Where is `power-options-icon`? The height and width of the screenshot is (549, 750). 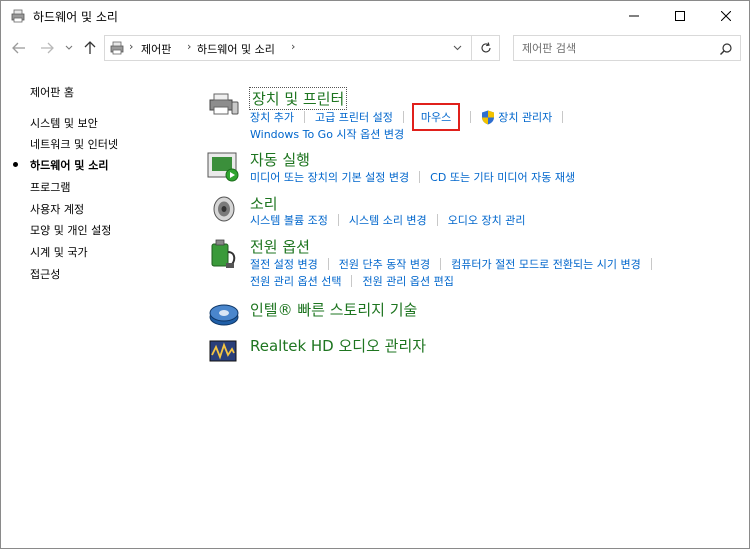 power-options-icon is located at coordinates (224, 254).